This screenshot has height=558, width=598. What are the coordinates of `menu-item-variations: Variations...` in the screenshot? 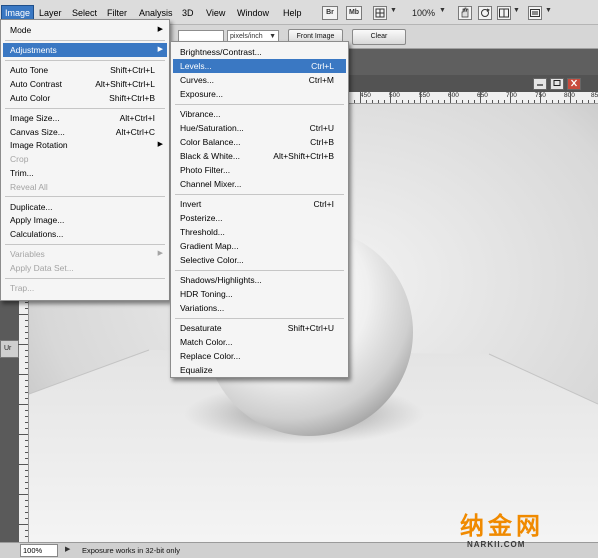 It's located at (259, 308).